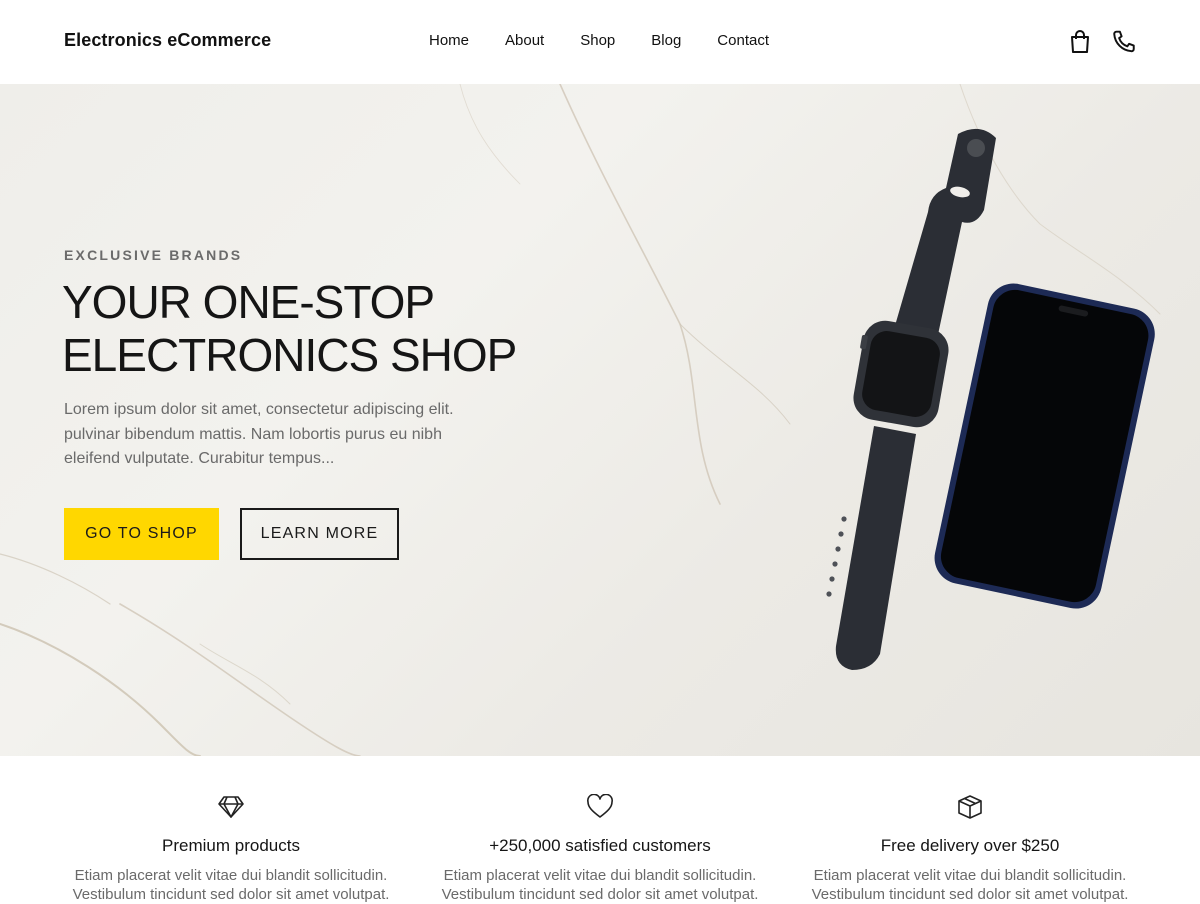  What do you see at coordinates (1124, 42) in the screenshot?
I see `phone-icon` at bounding box center [1124, 42].